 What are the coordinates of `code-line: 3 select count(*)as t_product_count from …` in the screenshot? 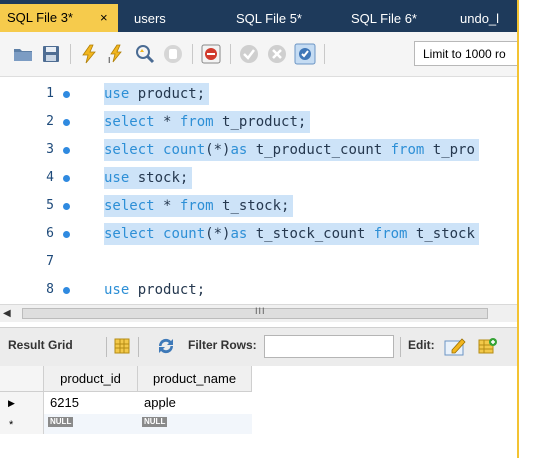 It's located at (259, 150).